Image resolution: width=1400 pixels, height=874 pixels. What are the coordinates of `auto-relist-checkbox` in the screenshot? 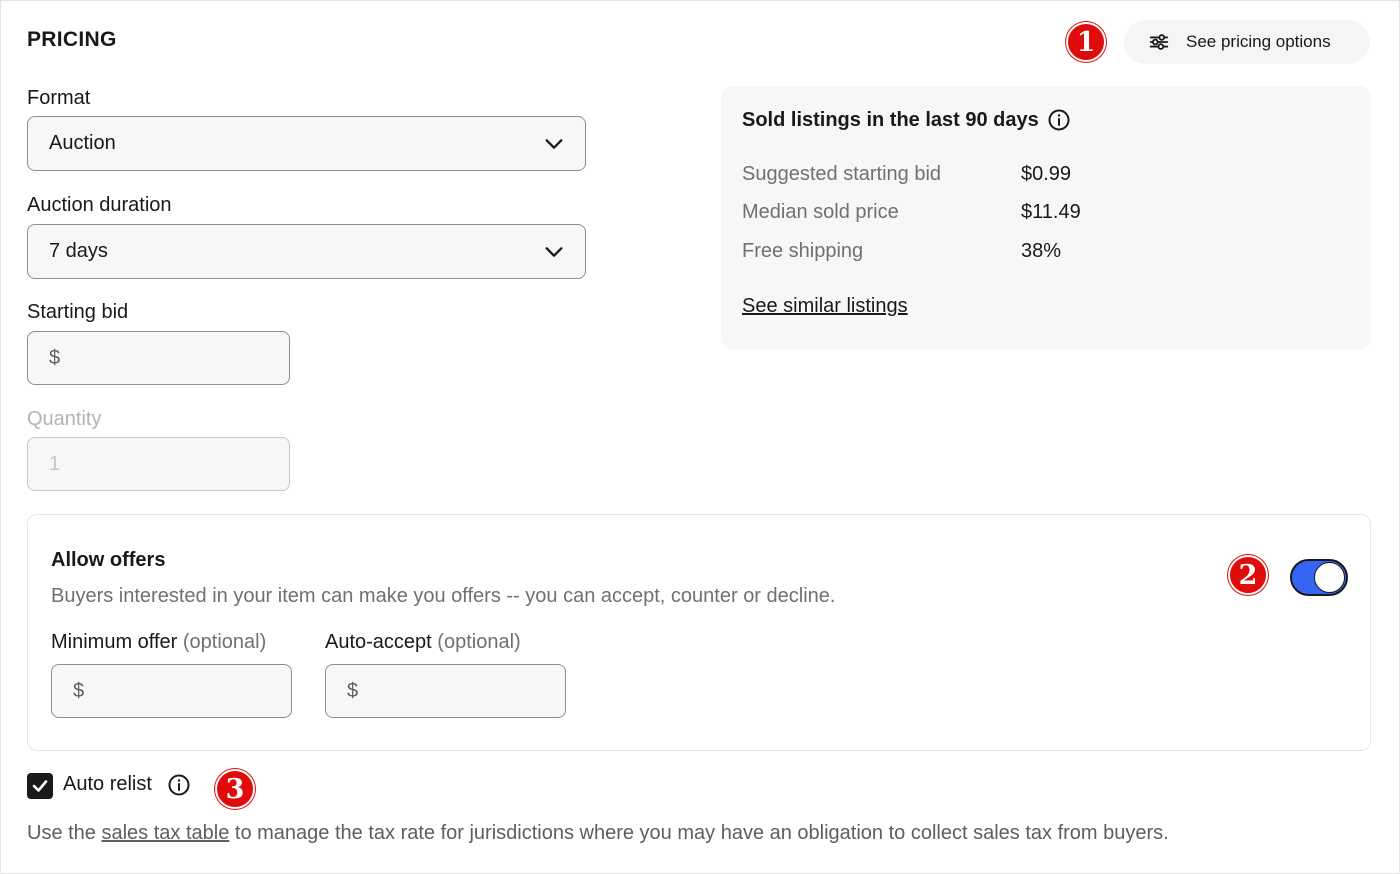 It's located at (40, 786).